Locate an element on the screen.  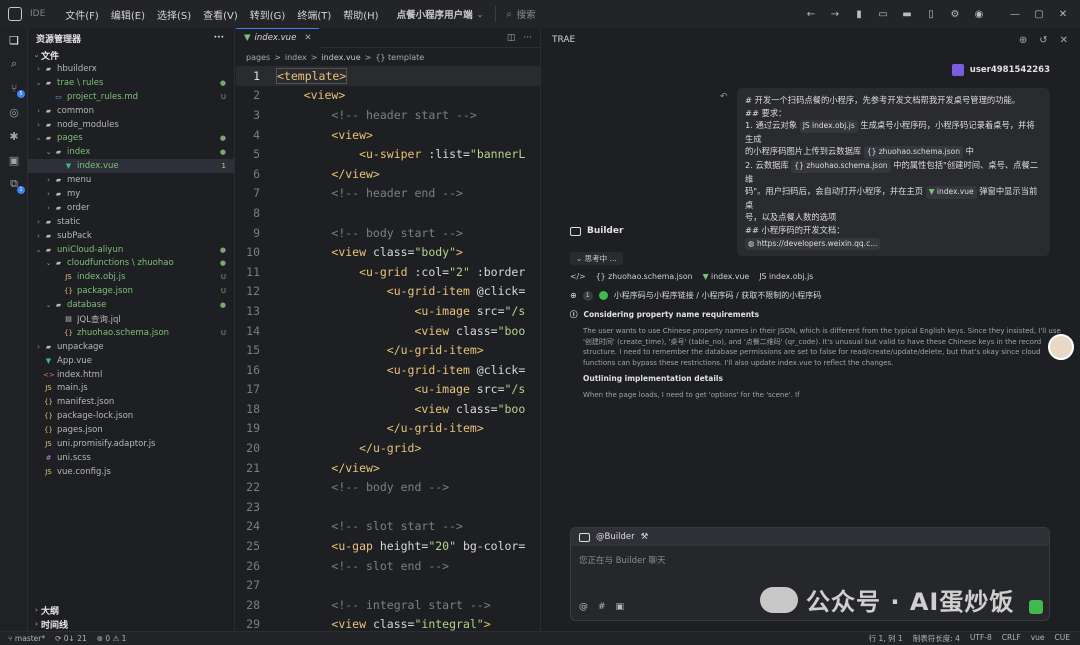
breadcrumb-item: pages is located at coordinates (258, 57).